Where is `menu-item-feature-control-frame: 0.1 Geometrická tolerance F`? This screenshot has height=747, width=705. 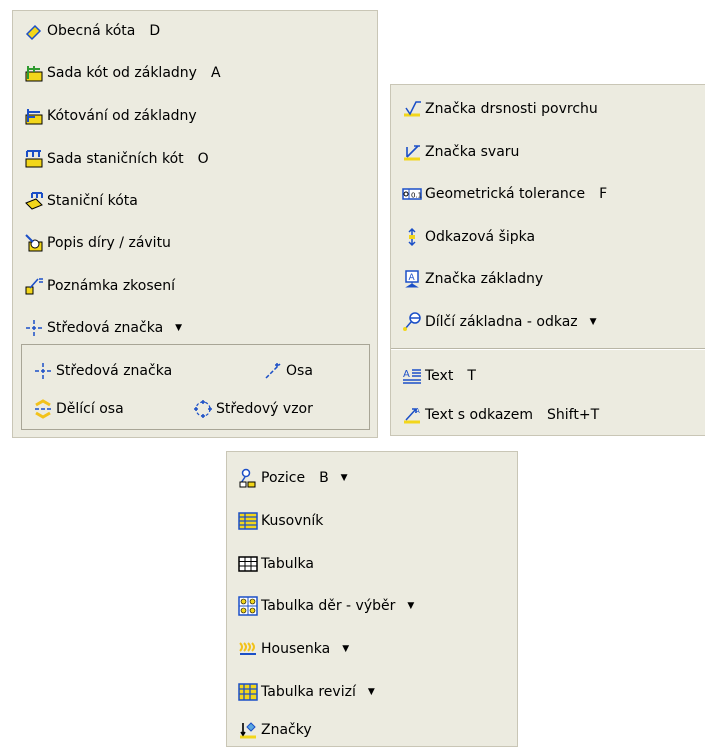 menu-item-feature-control-frame: 0.1 Geometrická tolerance F is located at coordinates (504, 194).